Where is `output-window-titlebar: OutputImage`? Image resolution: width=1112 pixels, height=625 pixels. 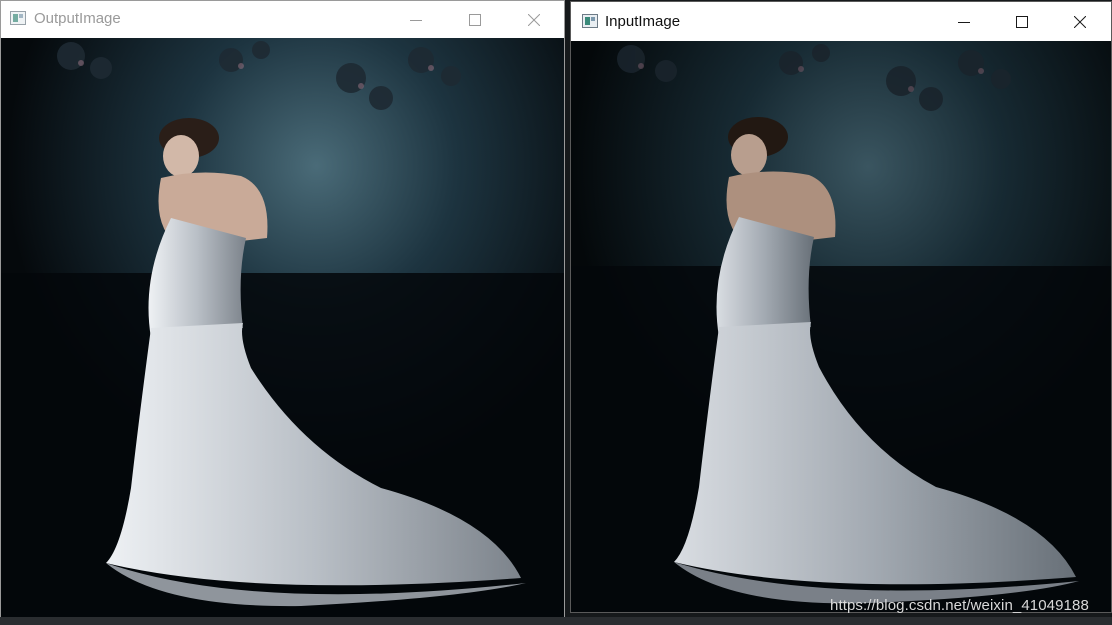 output-window-titlebar: OutputImage is located at coordinates (282, 19).